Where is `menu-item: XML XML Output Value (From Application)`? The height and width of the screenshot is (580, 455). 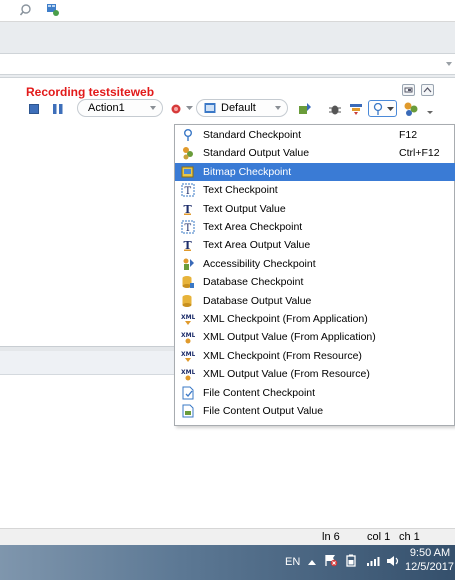
menu-item: XML XML Output Value (From Application) is located at coordinates (315, 337).